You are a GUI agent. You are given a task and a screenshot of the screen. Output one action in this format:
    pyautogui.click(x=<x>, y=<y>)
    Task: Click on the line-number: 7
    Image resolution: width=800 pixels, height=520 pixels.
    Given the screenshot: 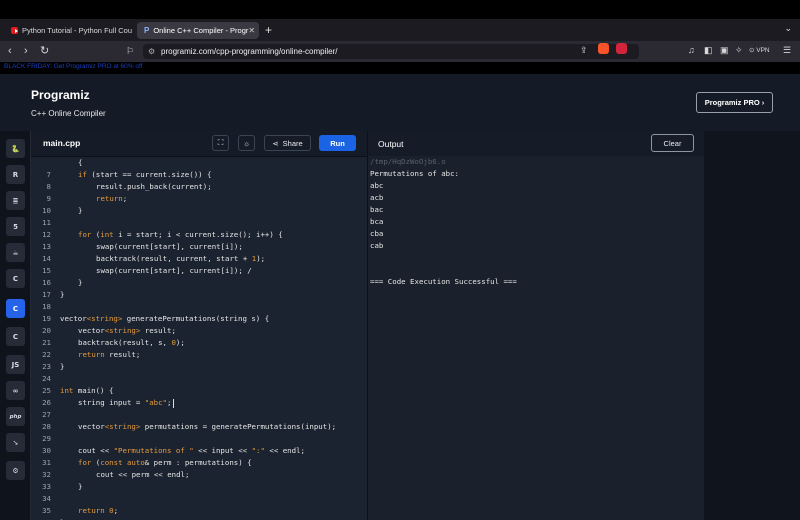 What is the action you would take?
    pyautogui.click(x=48, y=174)
    